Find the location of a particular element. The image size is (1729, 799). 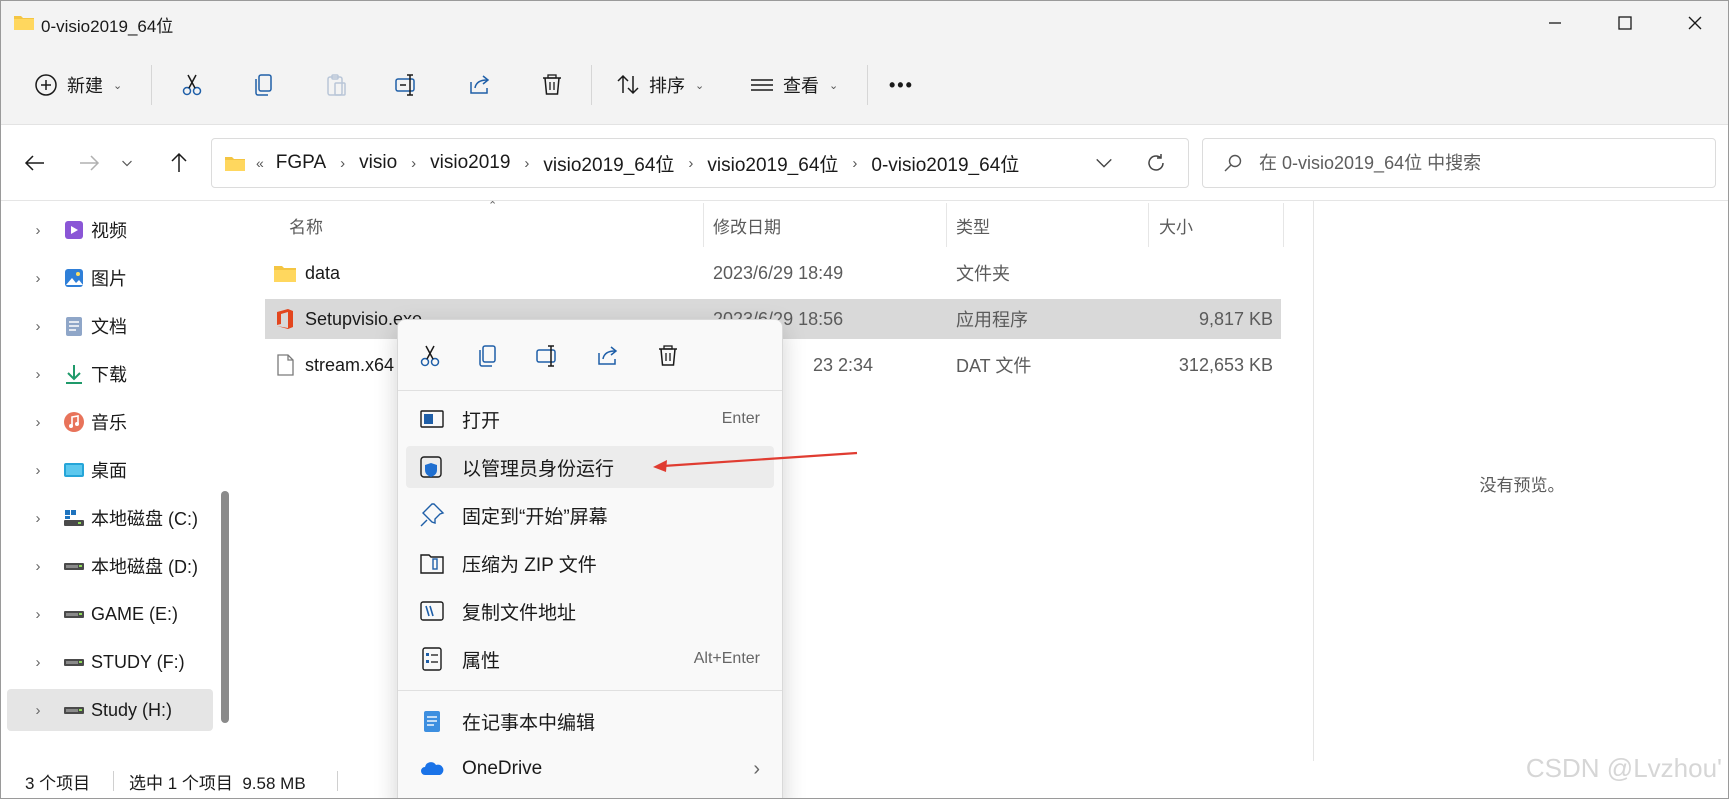

documents-icon is located at coordinates (74, 326).